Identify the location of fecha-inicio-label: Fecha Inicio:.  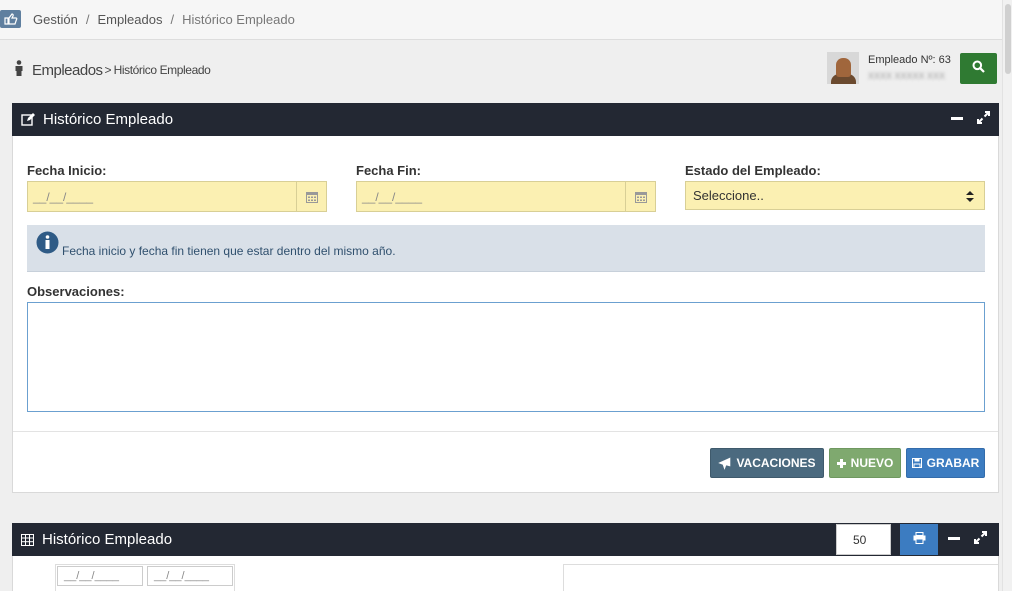
(67, 170).